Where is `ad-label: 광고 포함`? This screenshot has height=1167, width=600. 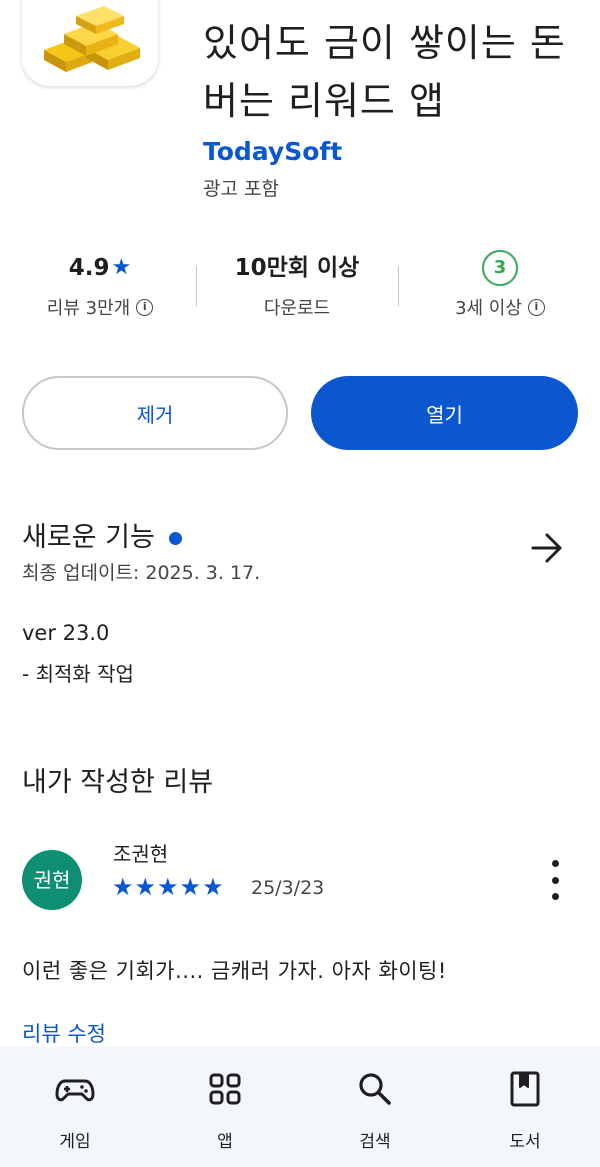
ad-label: 광고 포함 is located at coordinates (241, 189).